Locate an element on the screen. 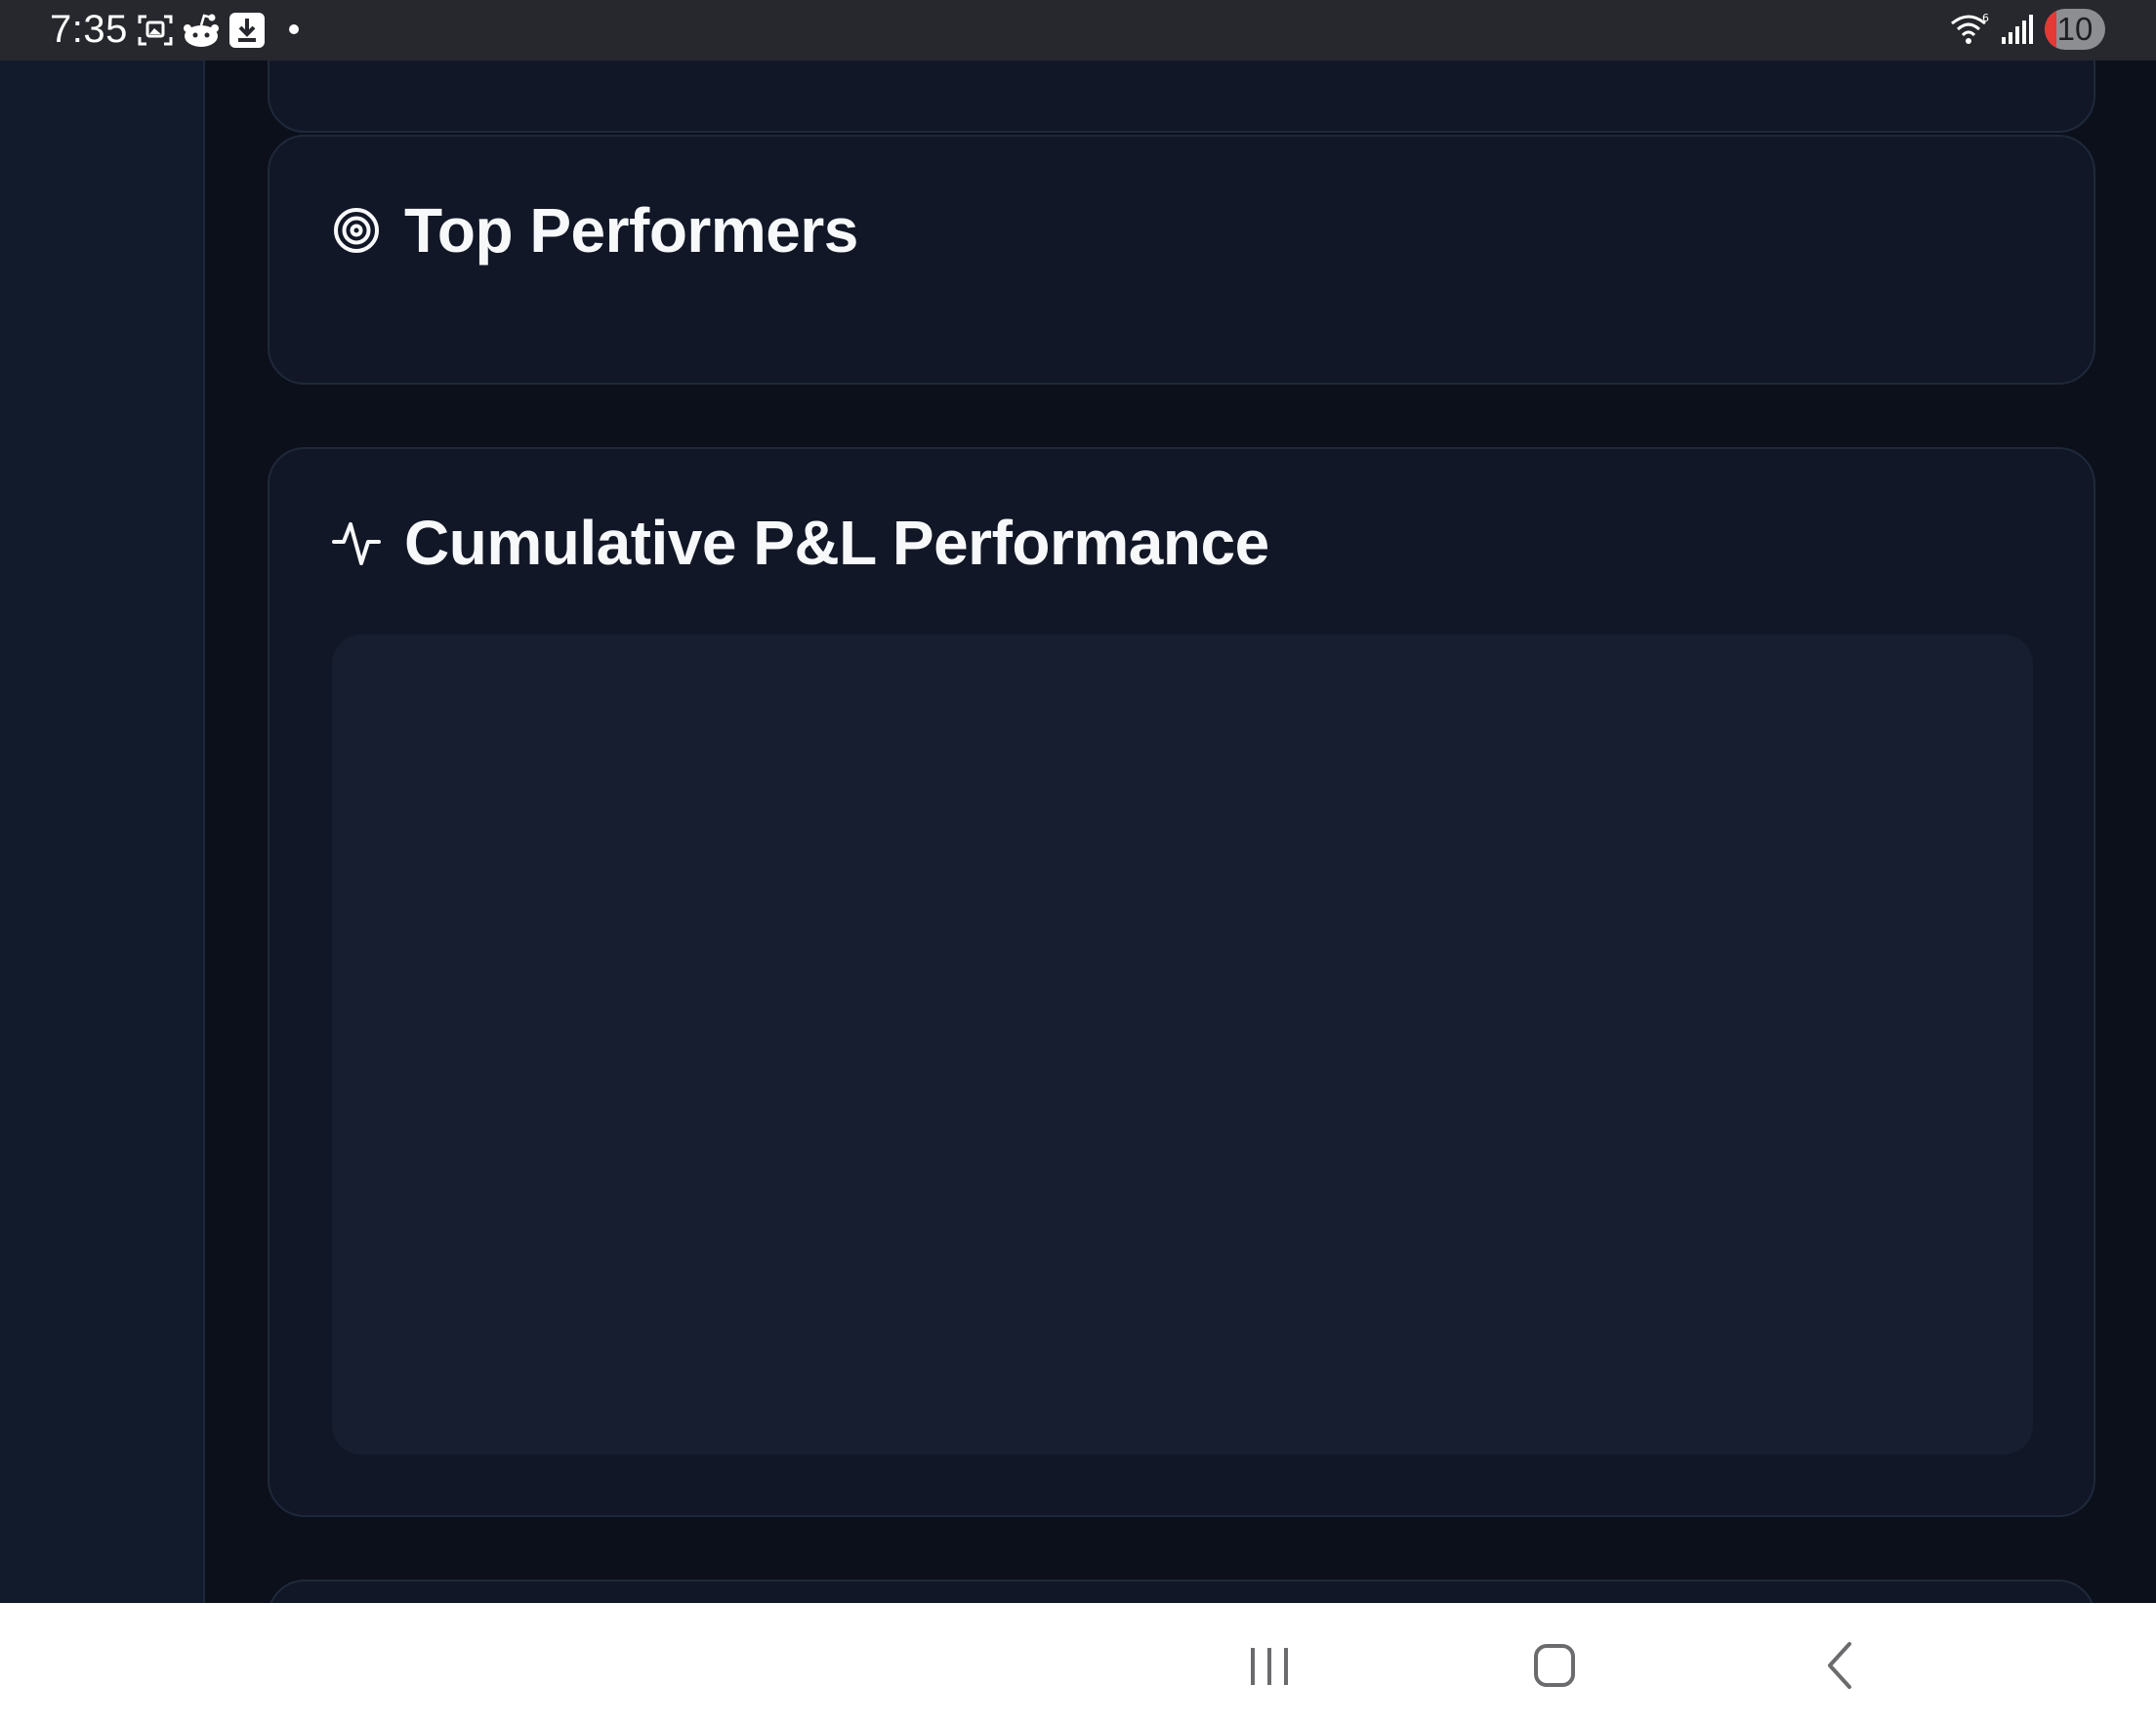 The width and height of the screenshot is (2156, 1726). cumulative-pnl-header: Cumulative P&L Performance is located at coordinates (801, 543).